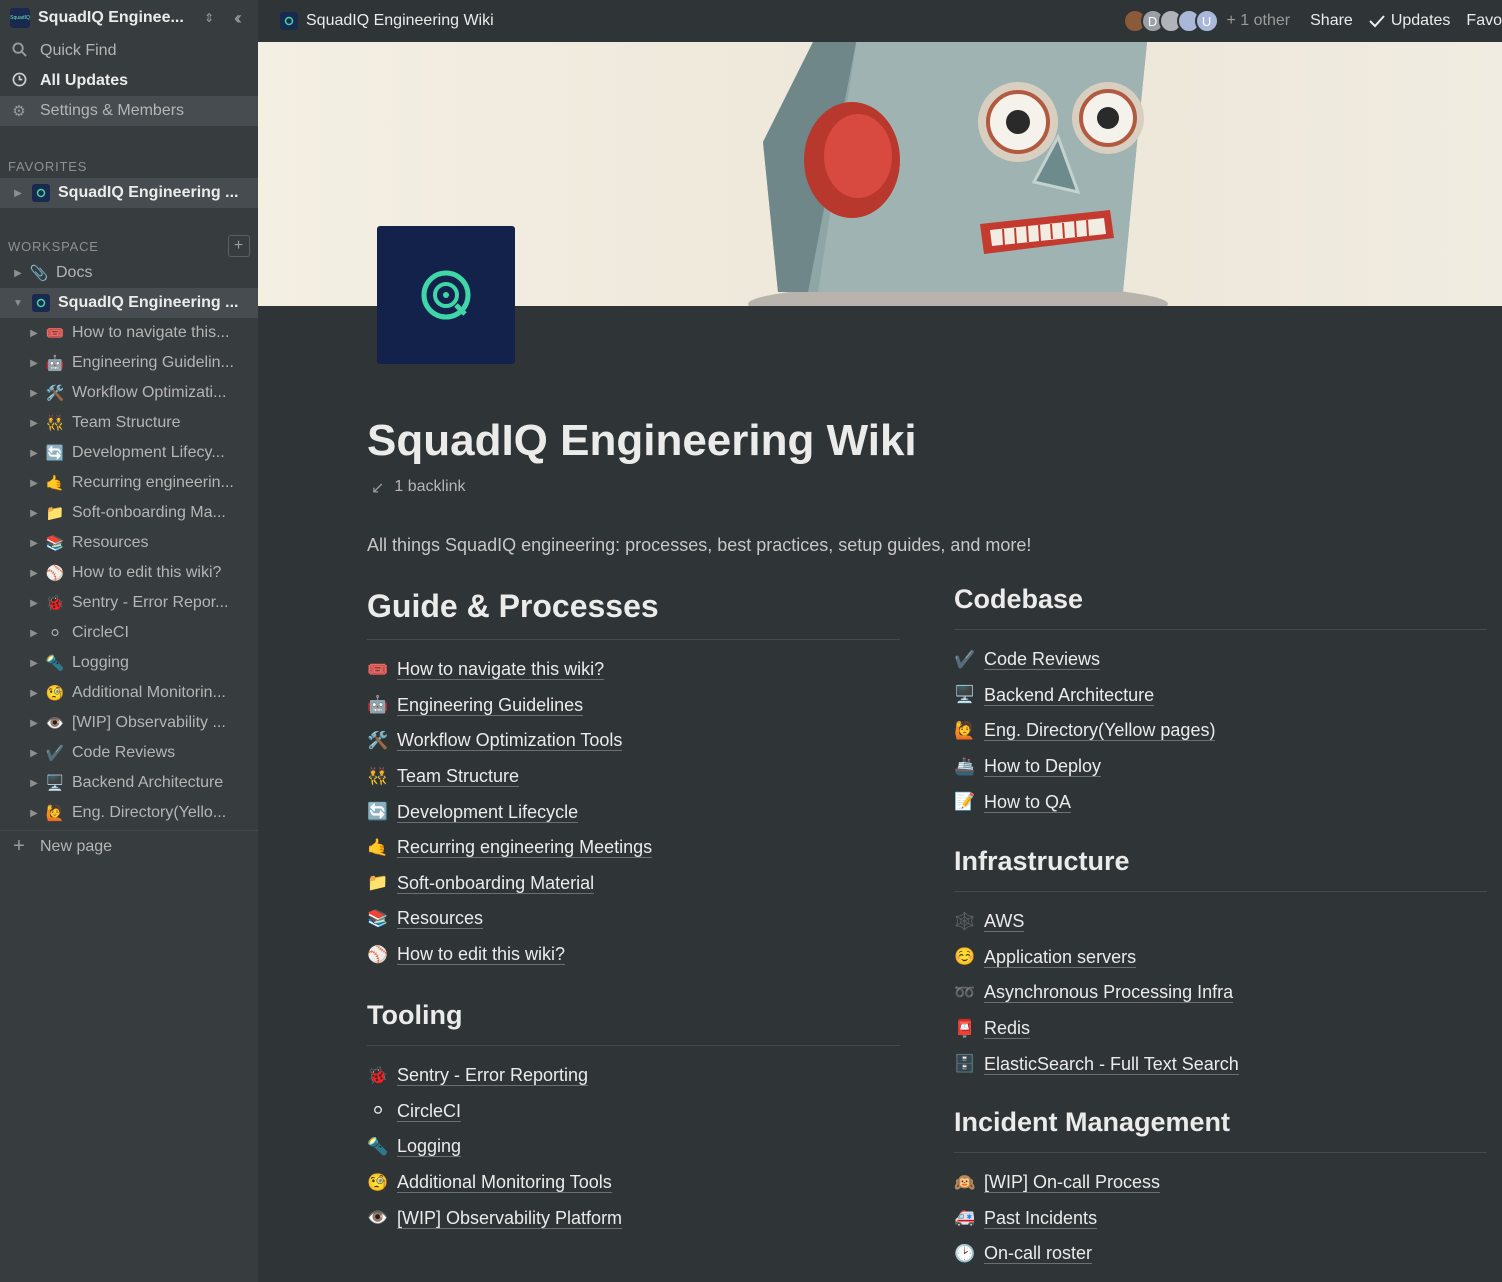 This screenshot has width=1502, height=1282. Describe the element at coordinates (1220, 660) in the screenshot. I see `page-link: ✔️ Code Reviews` at that location.